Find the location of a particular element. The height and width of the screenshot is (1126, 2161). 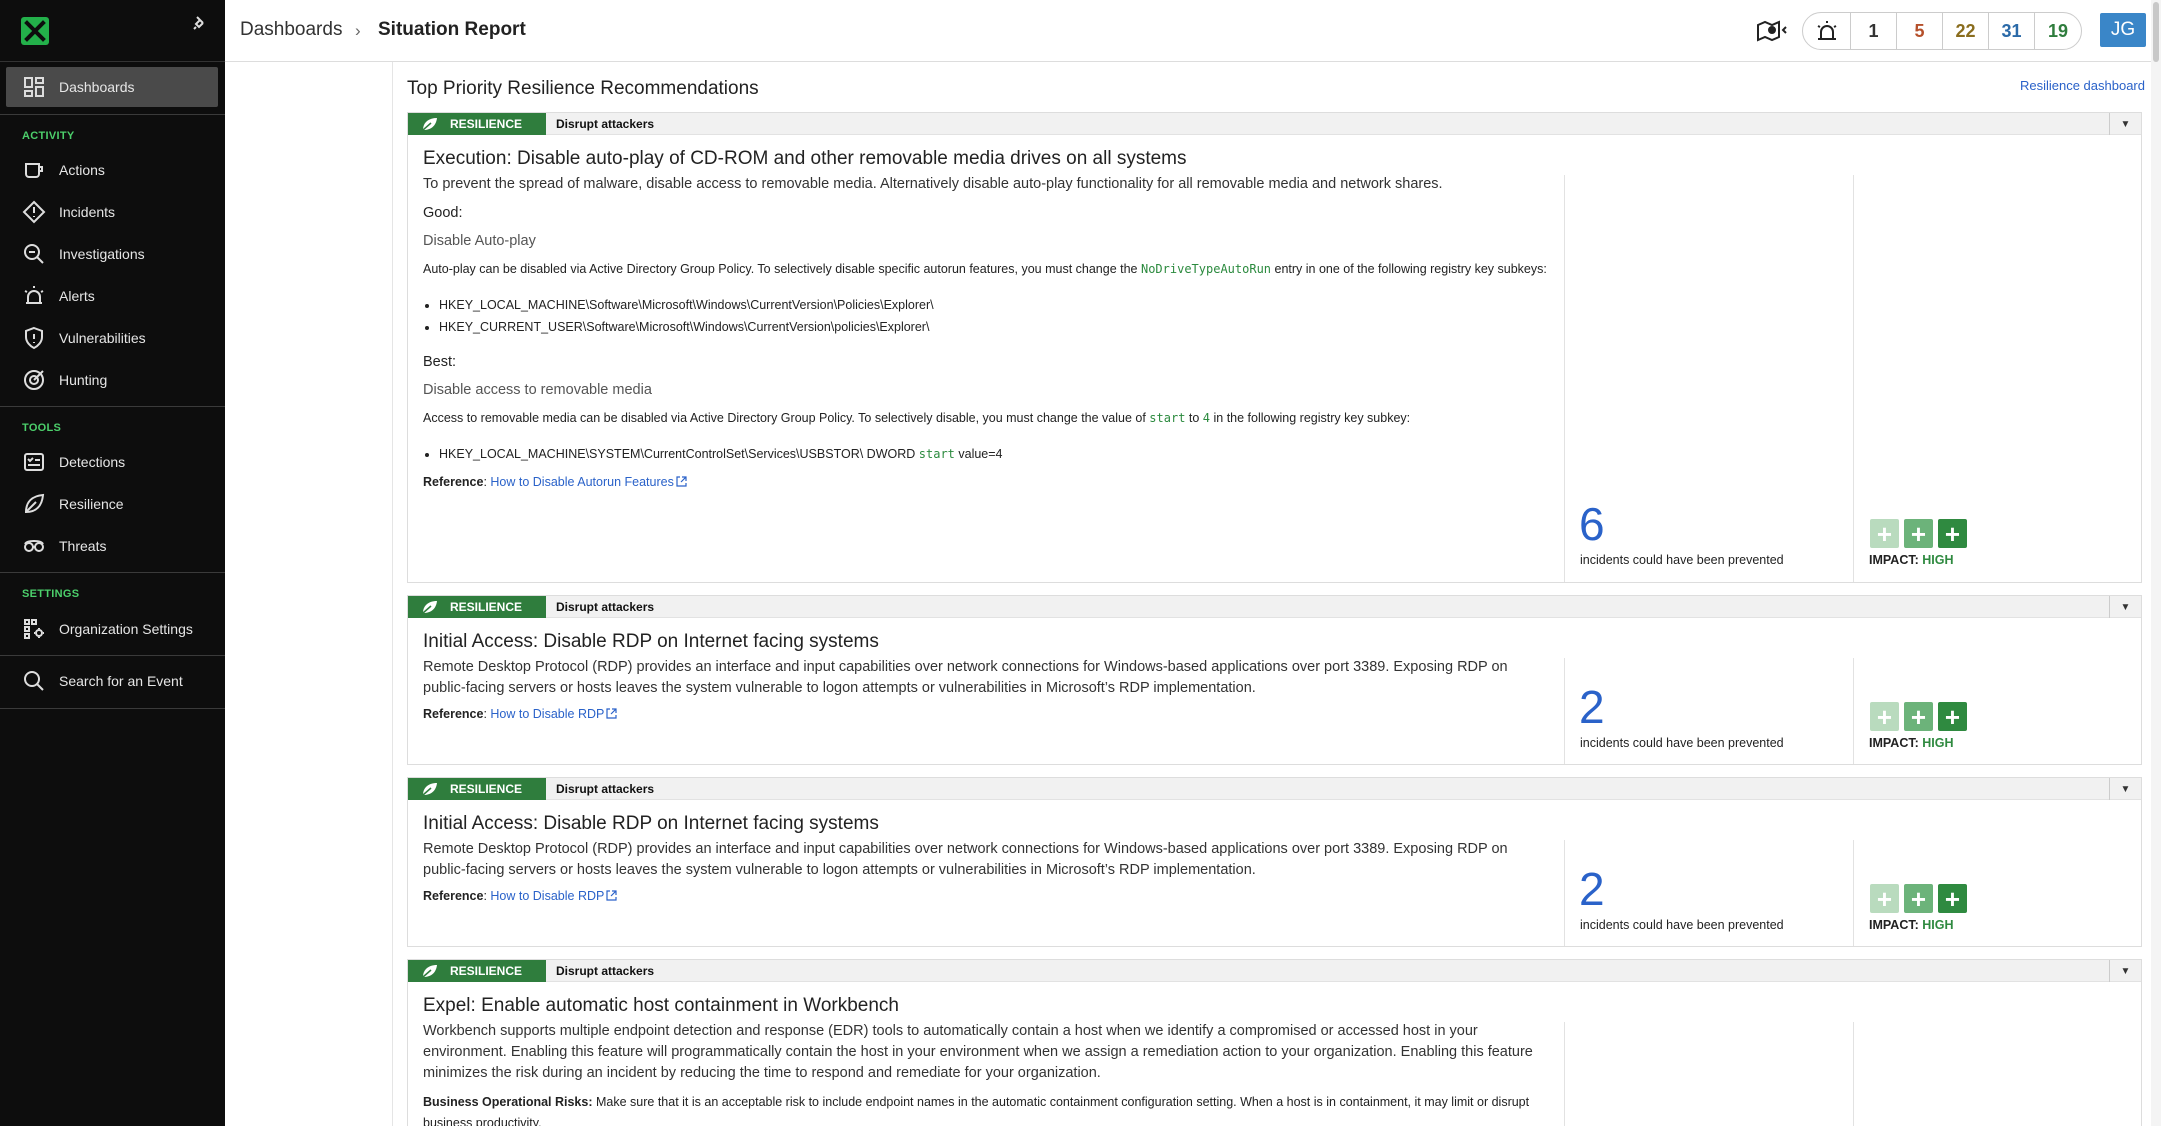

sidebar-search-event: Search for an Event is located at coordinates (112, 681).